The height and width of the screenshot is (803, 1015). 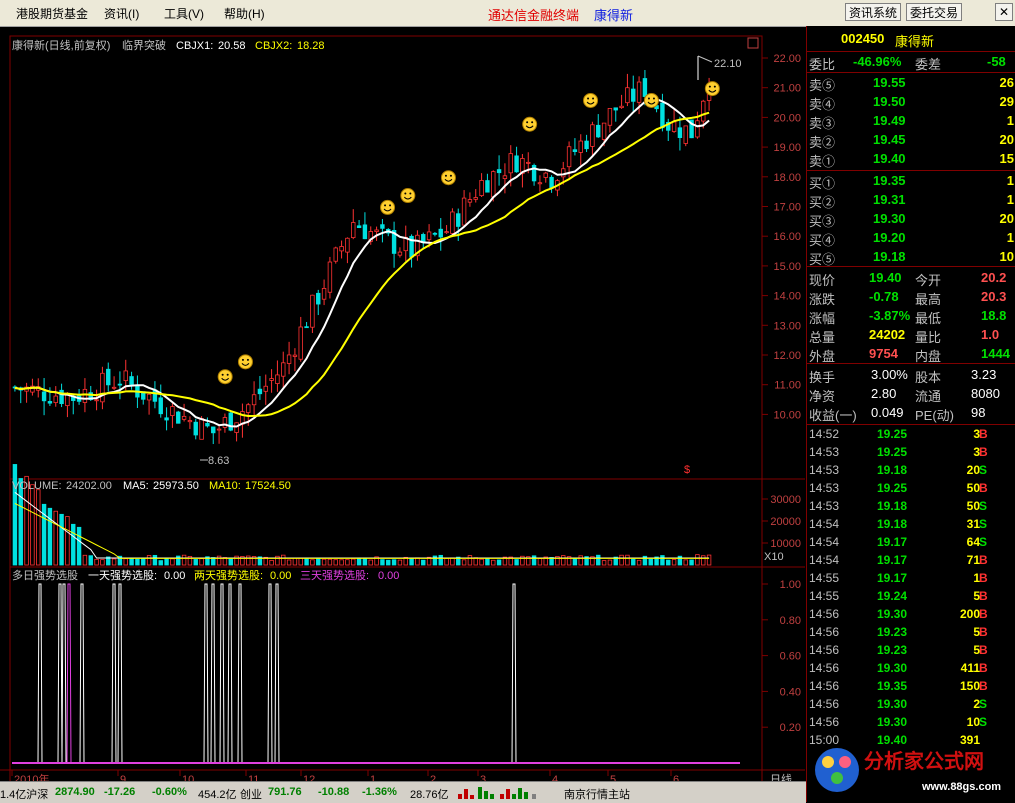 I want to click on price-tick-label: 11.00, so click(x=787, y=386).